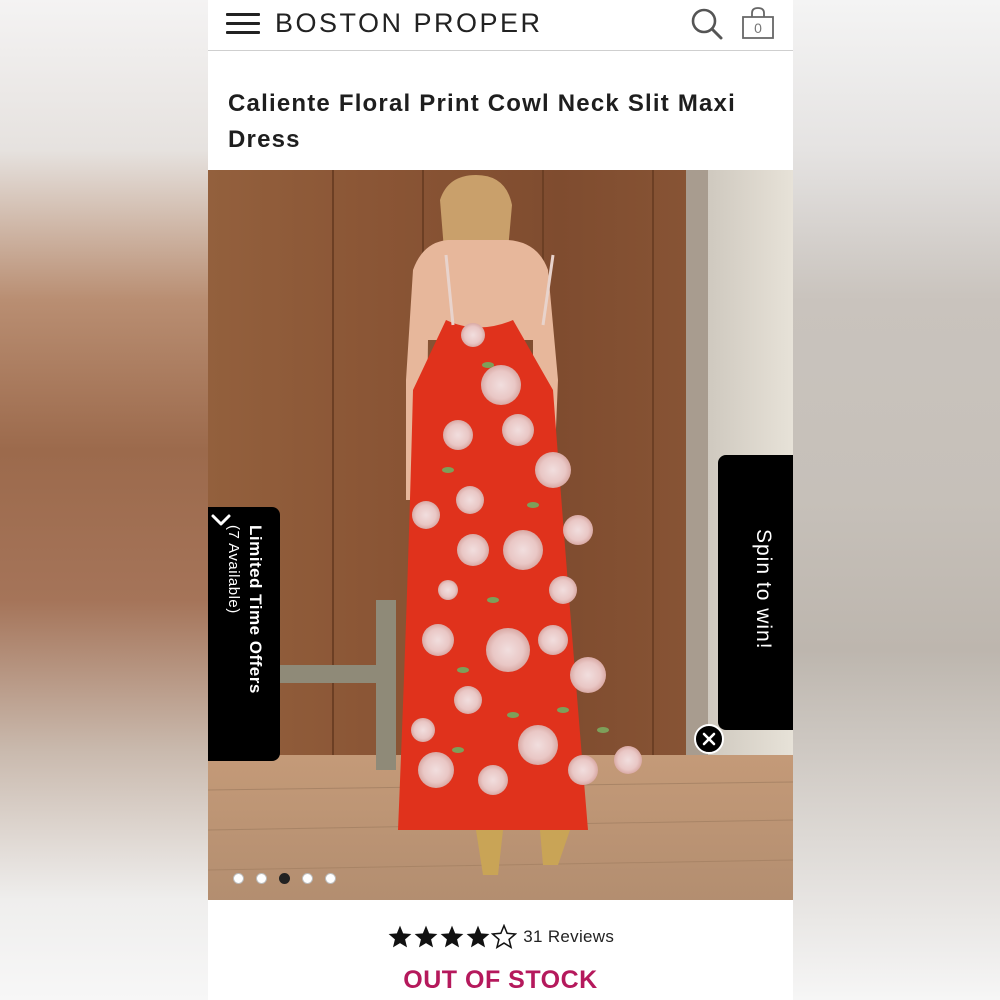 This screenshot has height=1000, width=1000. I want to click on bag-count: 0, so click(758, 28).